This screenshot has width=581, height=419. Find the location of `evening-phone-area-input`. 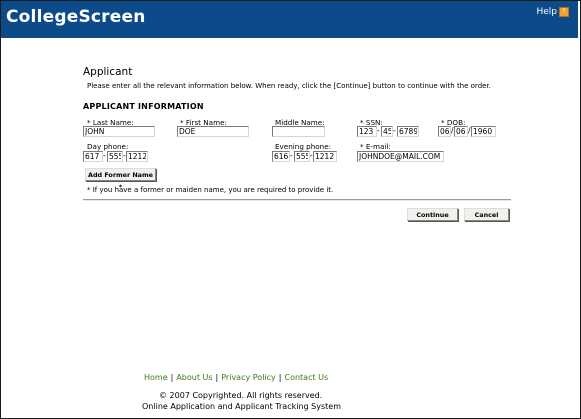

evening-phone-area-input is located at coordinates (281, 156).